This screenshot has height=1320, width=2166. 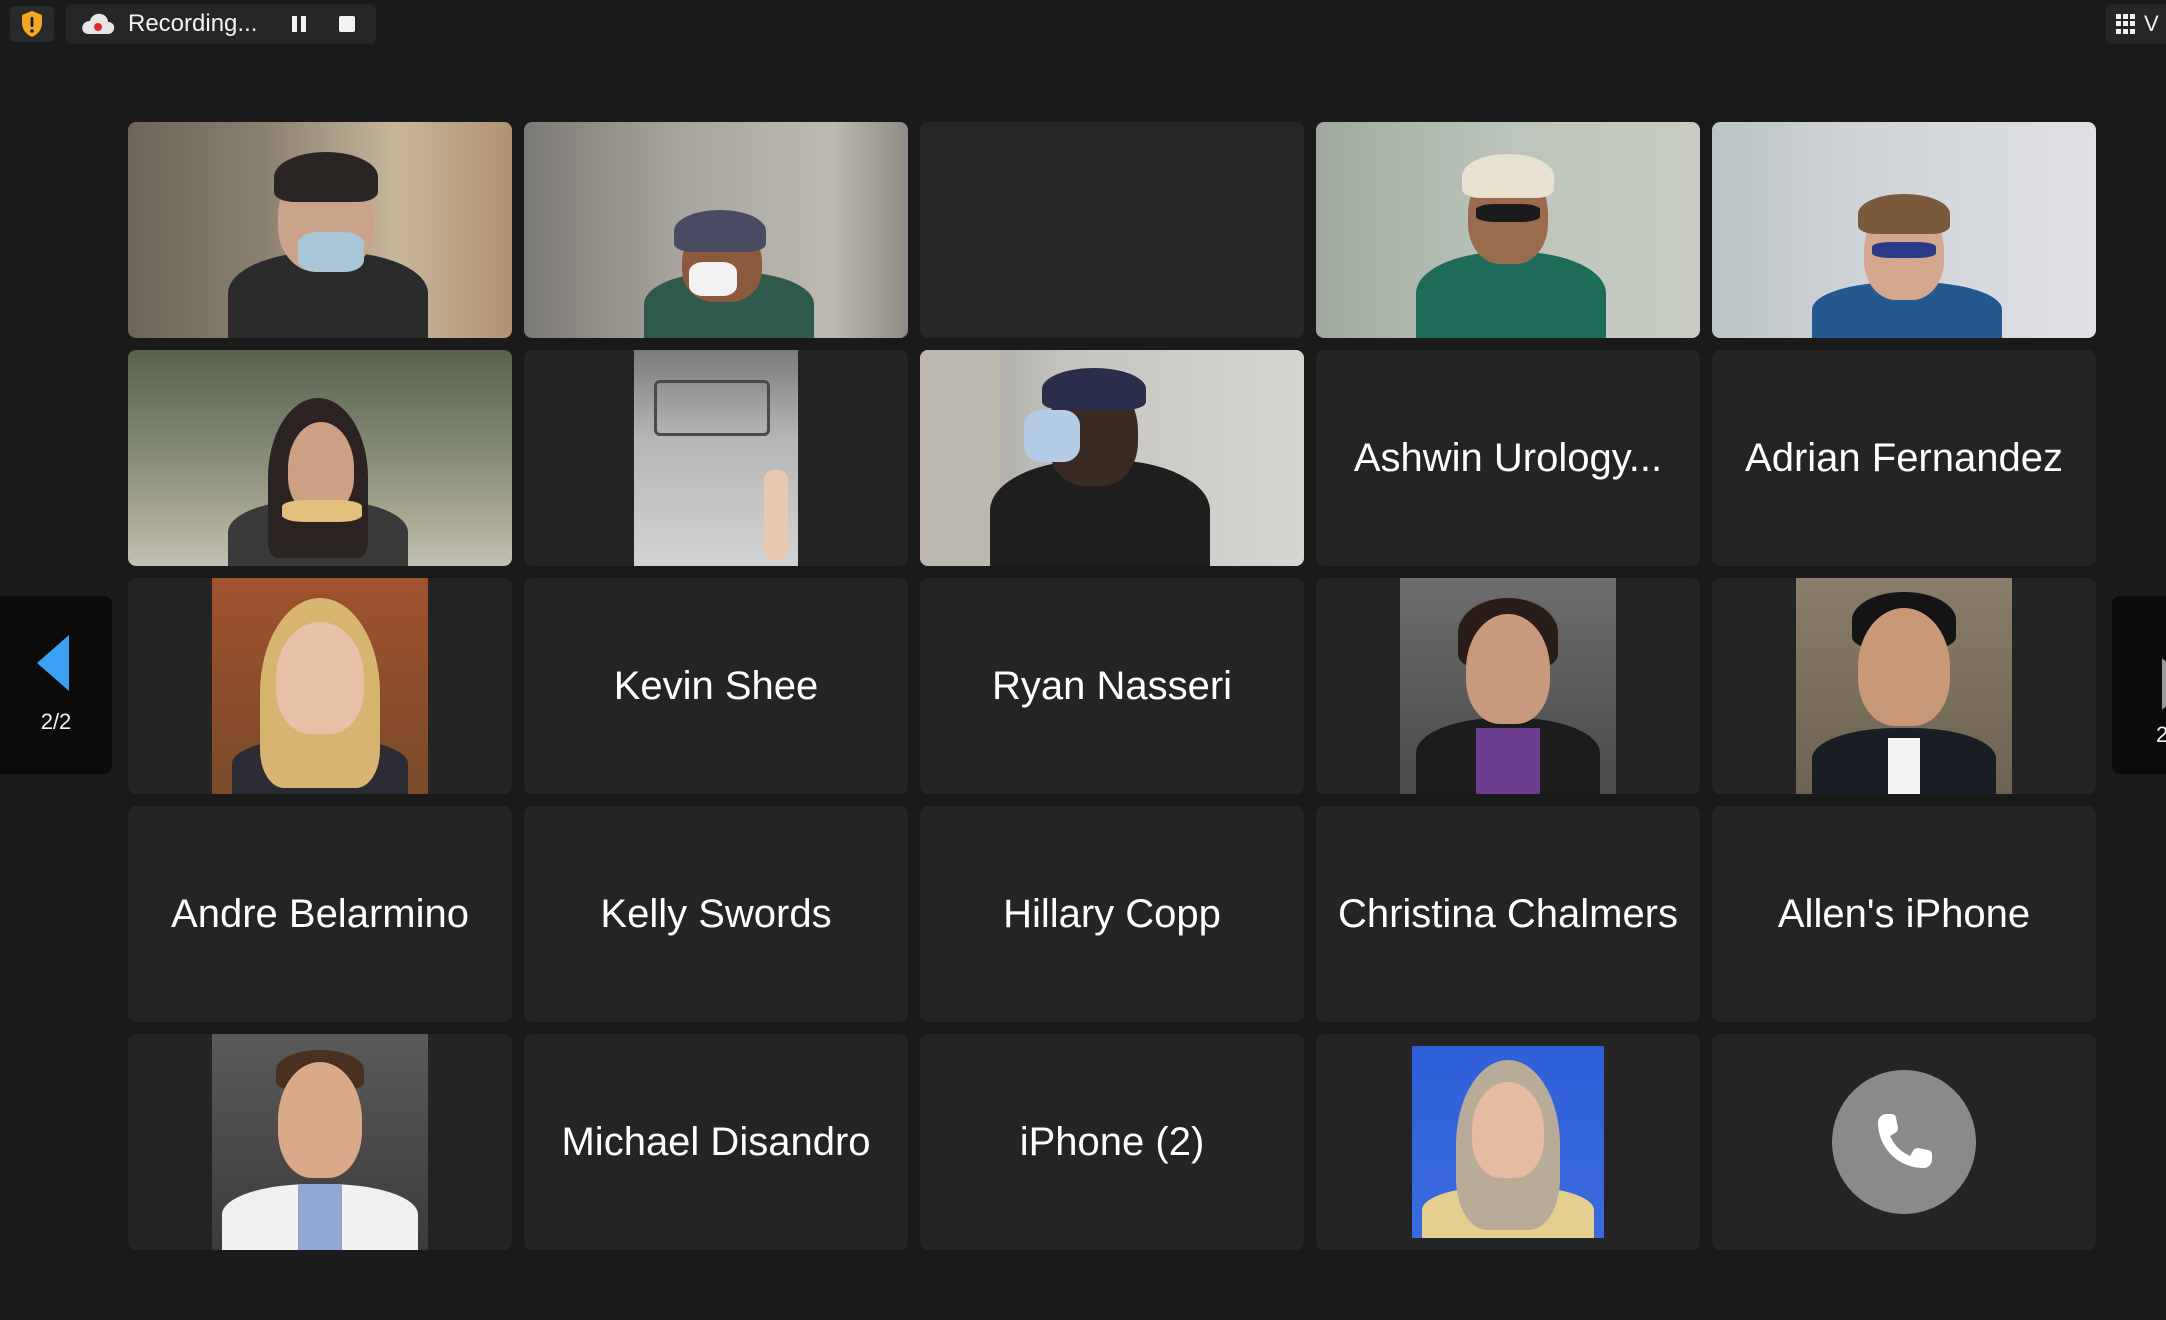 I want to click on participant-name: Andre Belarmino, so click(x=320, y=913).